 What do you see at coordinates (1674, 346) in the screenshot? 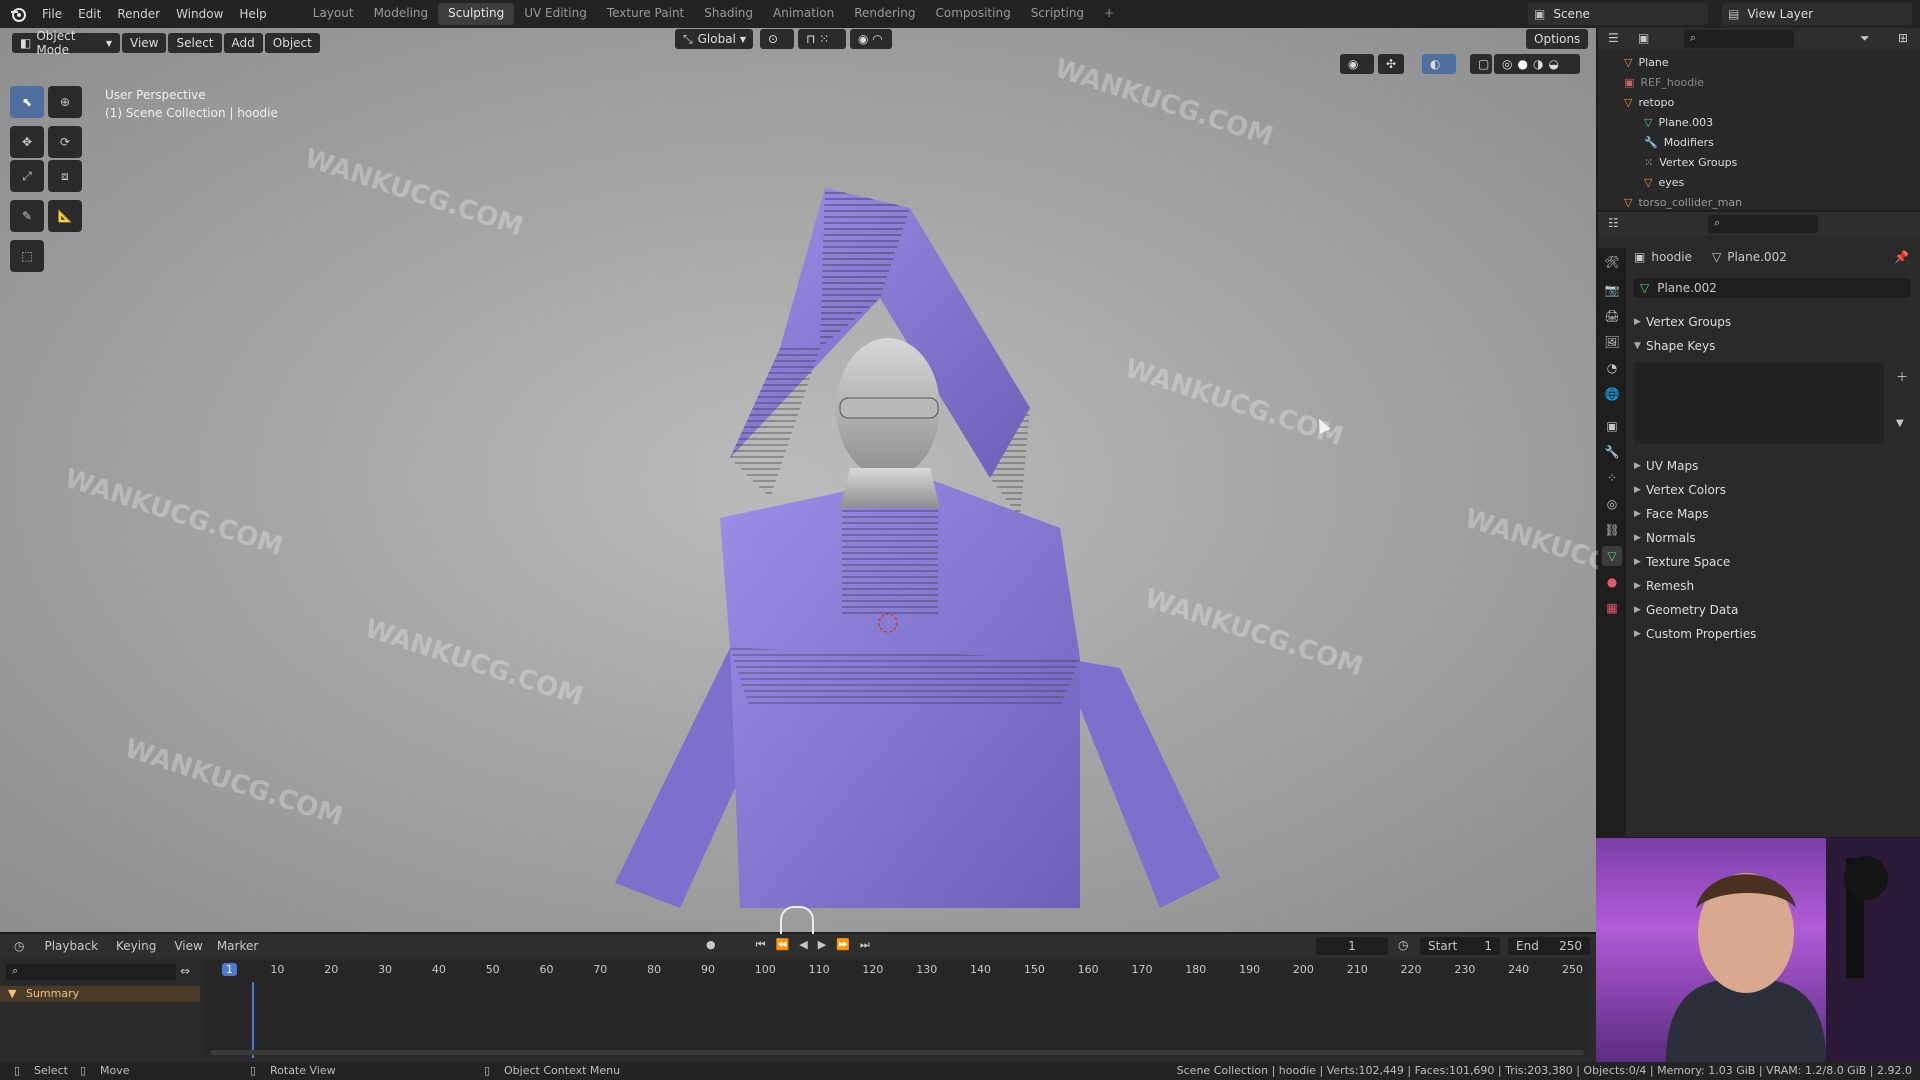
I see `section-shape-keys: ▼ Shape Keys` at bounding box center [1674, 346].